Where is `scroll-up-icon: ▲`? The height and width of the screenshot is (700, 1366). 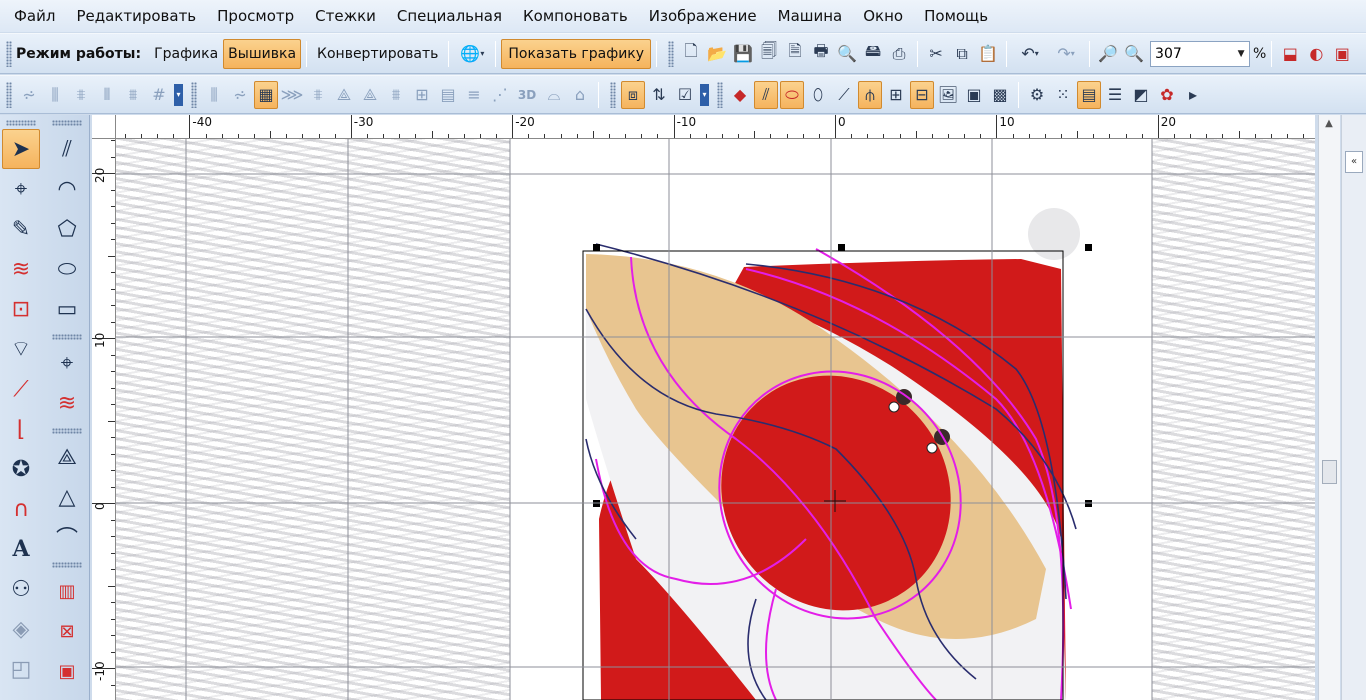
scroll-up-icon: ▲ is located at coordinates (1329, 124).